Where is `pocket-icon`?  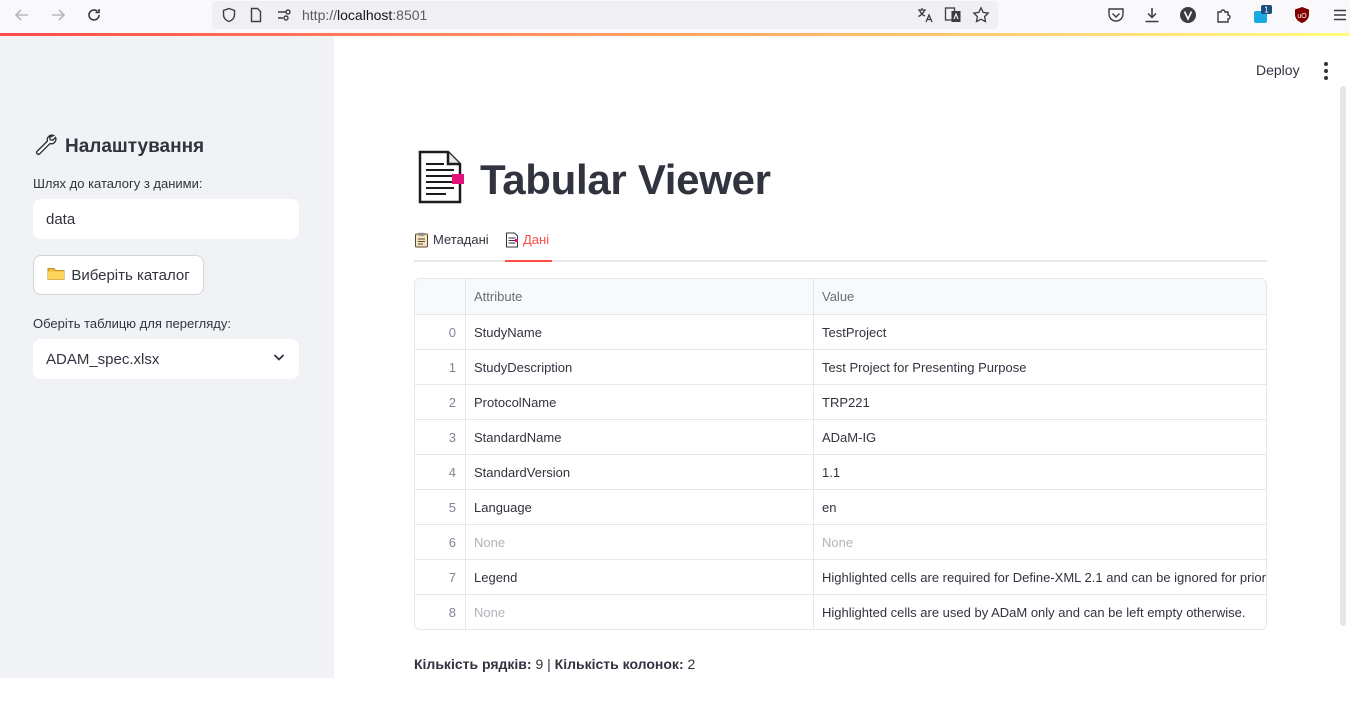 pocket-icon is located at coordinates (1116, 15).